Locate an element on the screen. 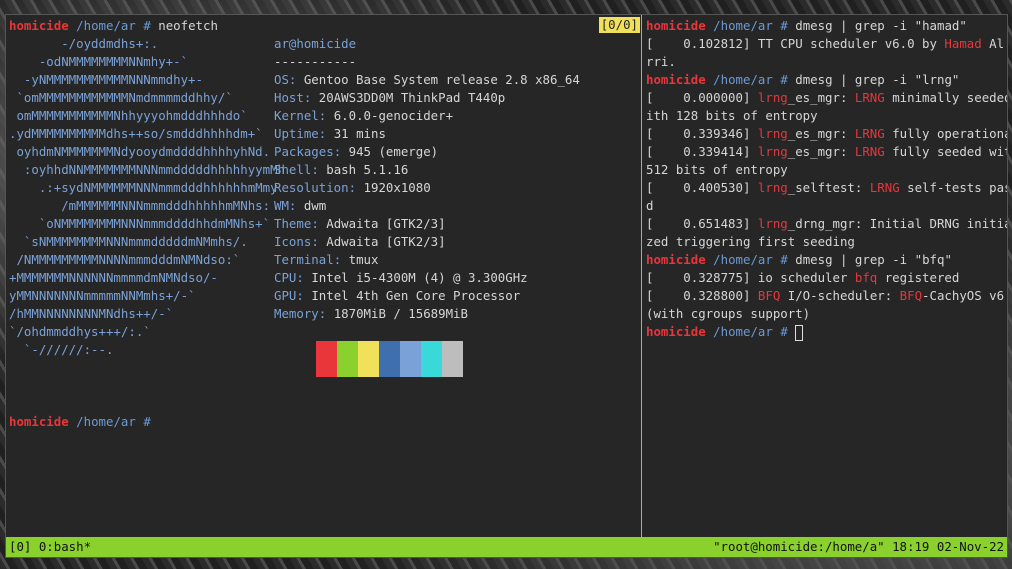 Image resolution: width=1012 pixels, height=569 pixels. info-value: Gentoo Base System release 2.8 x86_64 is located at coordinates (441, 79).